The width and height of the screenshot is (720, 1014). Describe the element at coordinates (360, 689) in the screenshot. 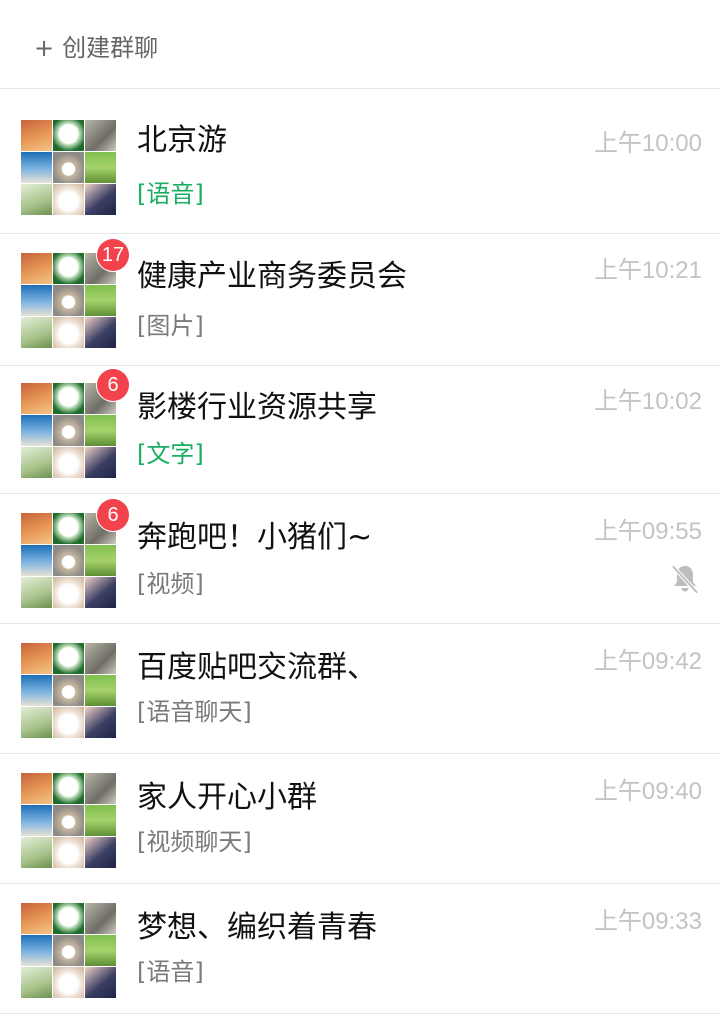

I see `chat-row: 百度贴吧交流群、 [语音聊天] 上午09:42` at that location.